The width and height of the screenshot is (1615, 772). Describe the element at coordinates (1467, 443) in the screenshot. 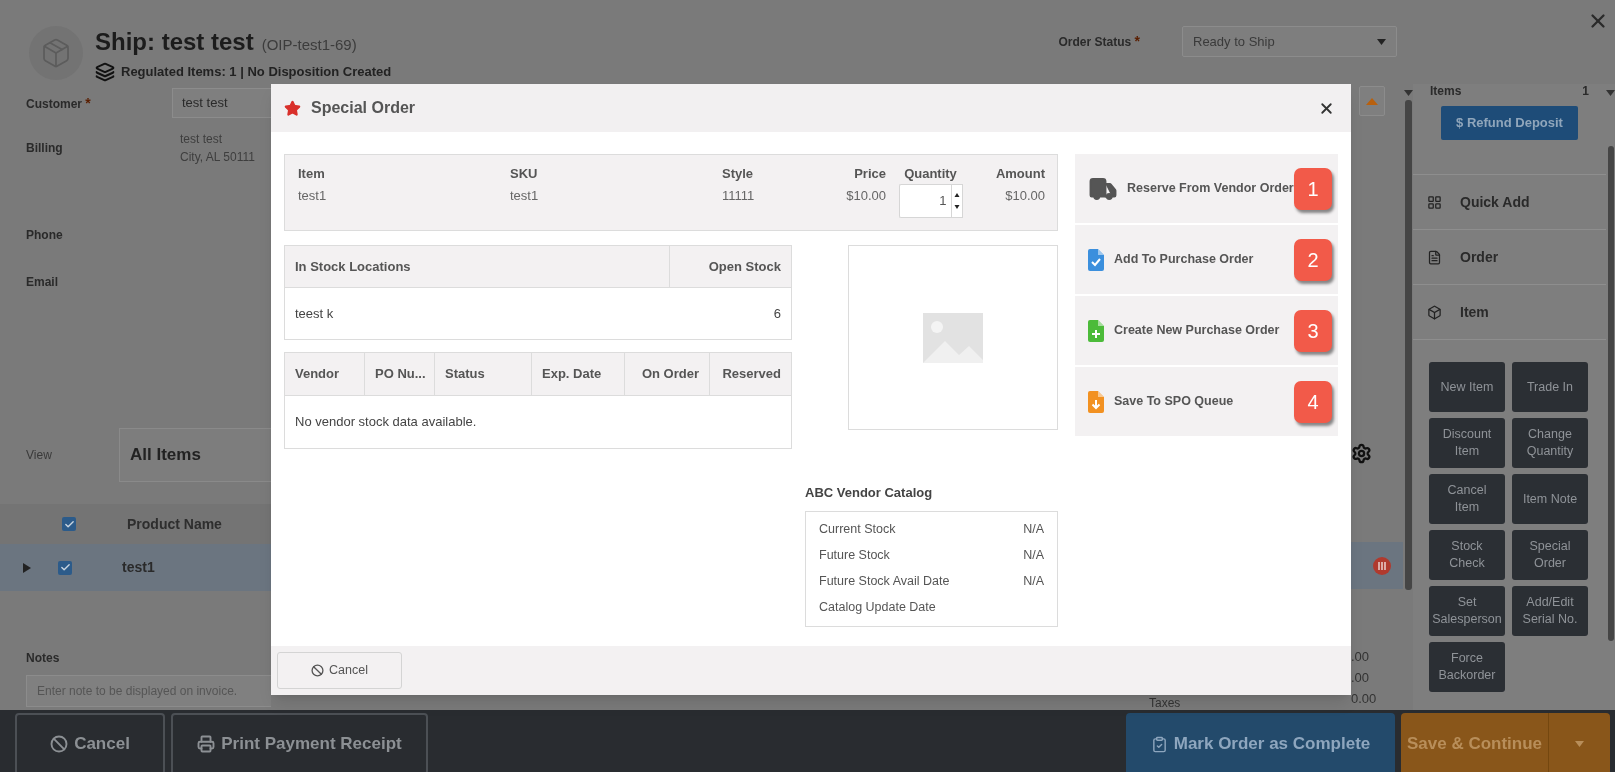

I see `action-button: Discount Item` at that location.